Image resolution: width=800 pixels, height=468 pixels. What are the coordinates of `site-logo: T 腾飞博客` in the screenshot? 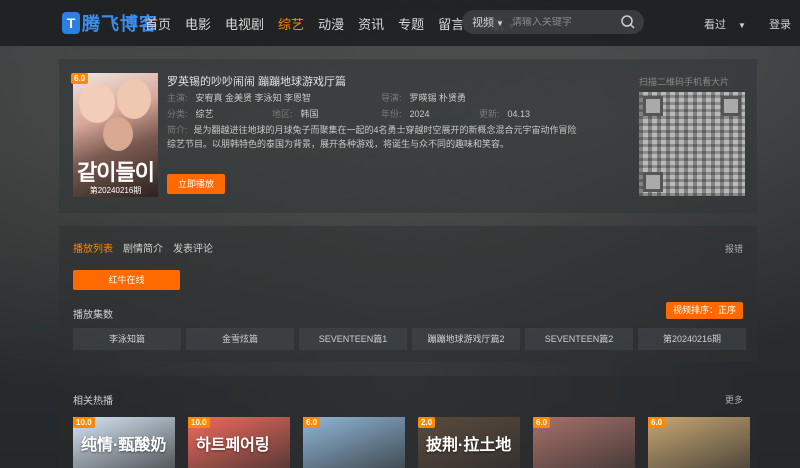 It's located at (110, 23).